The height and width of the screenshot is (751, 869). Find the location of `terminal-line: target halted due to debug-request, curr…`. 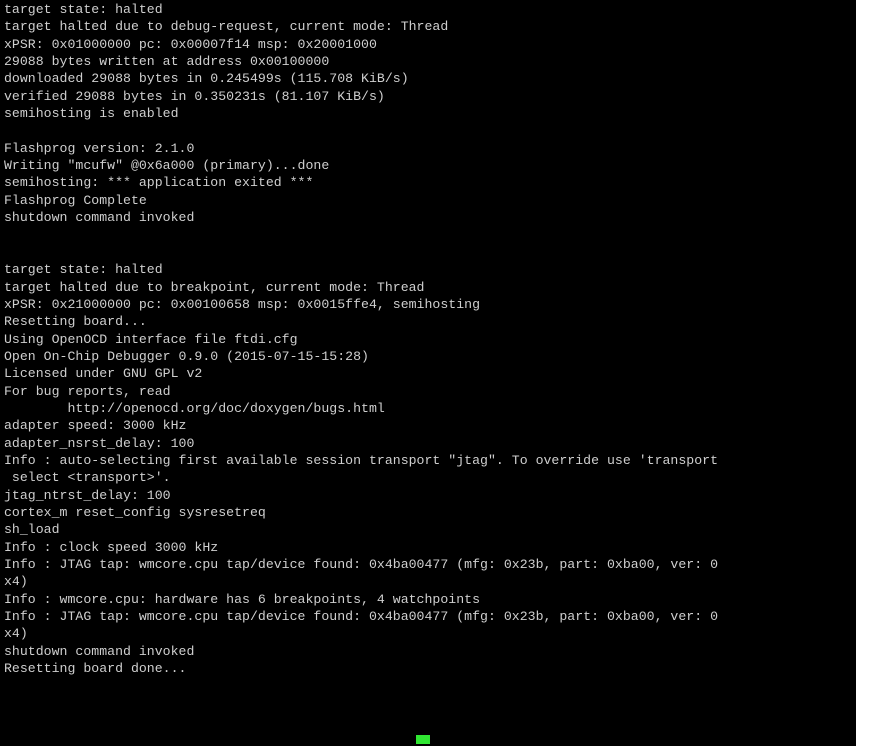

terminal-line: target halted due to debug-request, curr… is located at coordinates (226, 27).